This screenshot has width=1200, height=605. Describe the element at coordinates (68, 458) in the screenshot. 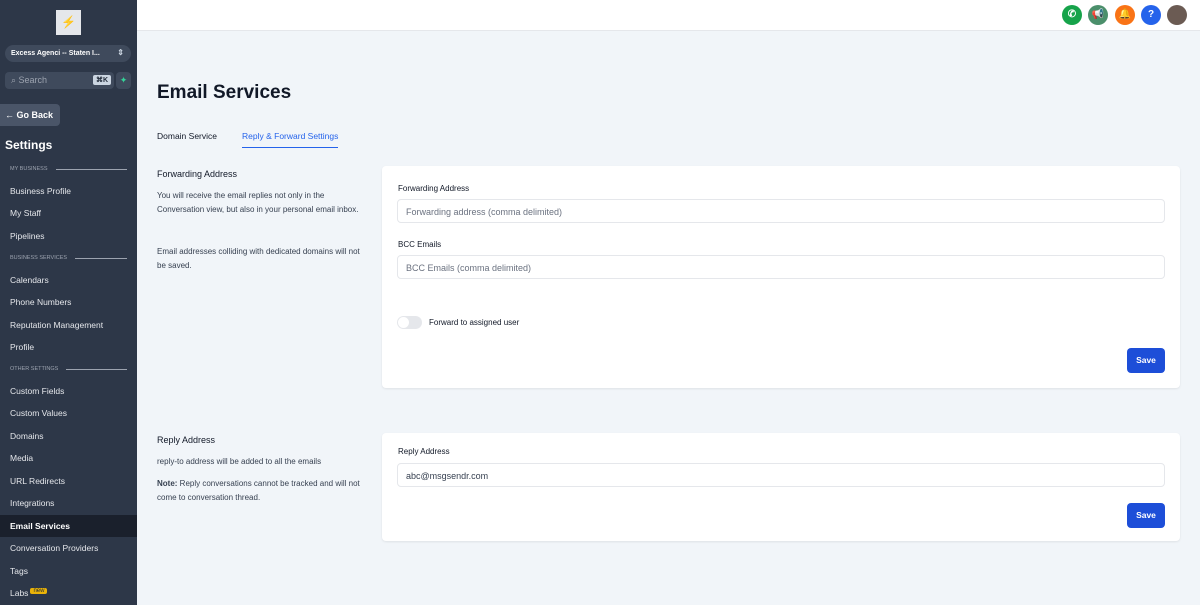

I see `sidebar-item-media: Media` at that location.